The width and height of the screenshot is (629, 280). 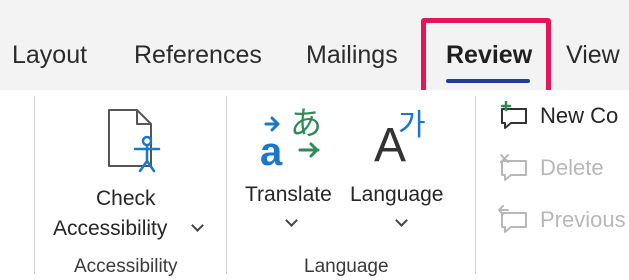 I want to click on delete-comment-icon, so click(x=514, y=168).